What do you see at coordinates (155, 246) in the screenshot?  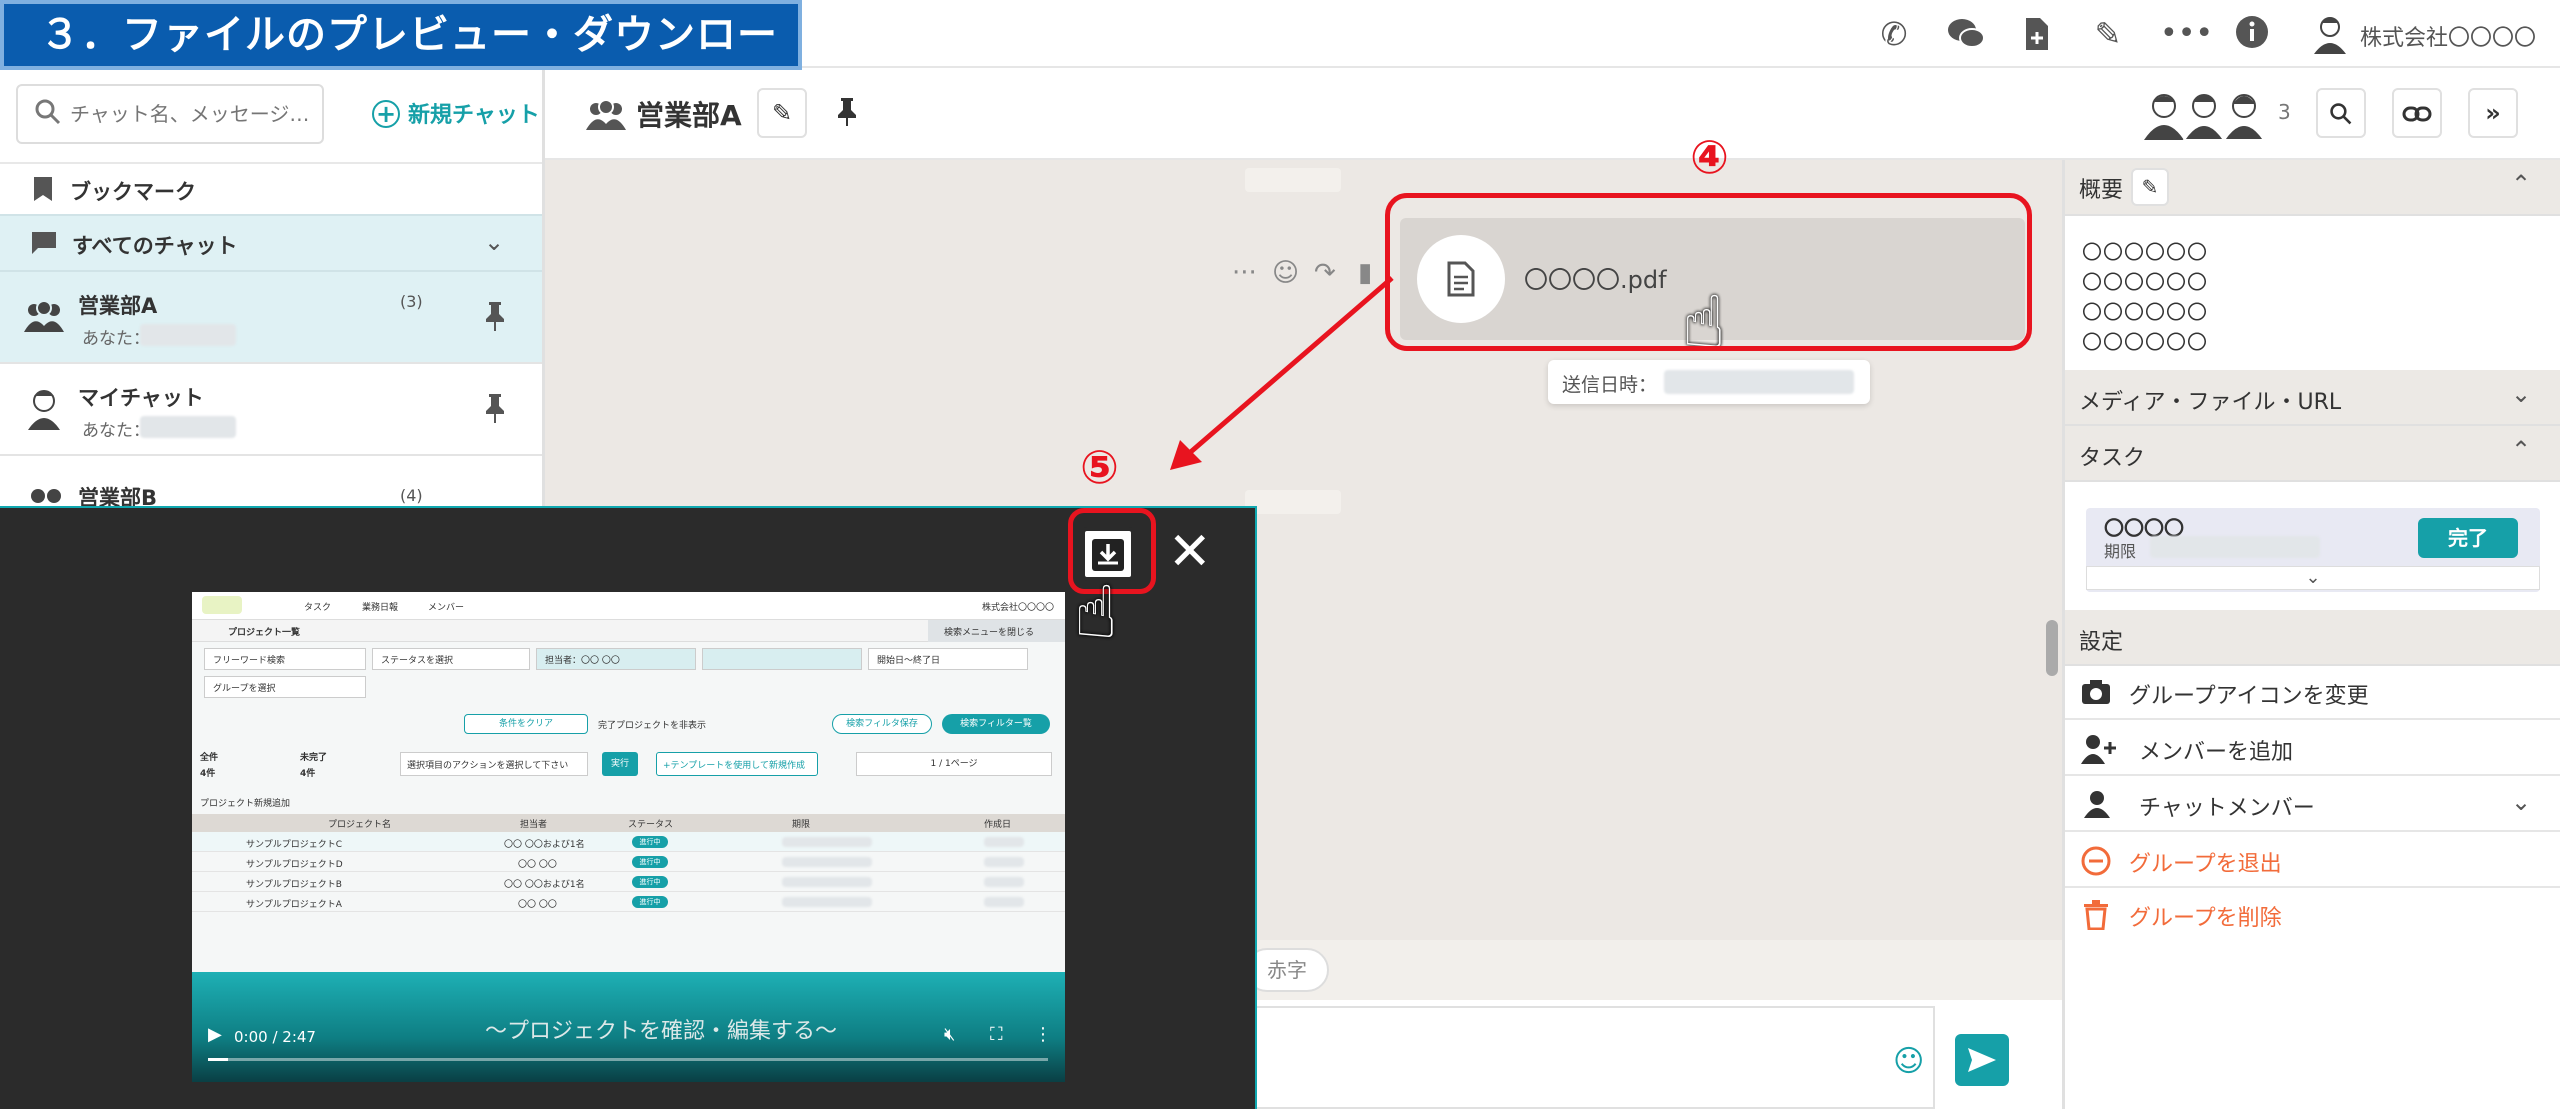 I see `all-chats-label: すべてのチャット` at bounding box center [155, 246].